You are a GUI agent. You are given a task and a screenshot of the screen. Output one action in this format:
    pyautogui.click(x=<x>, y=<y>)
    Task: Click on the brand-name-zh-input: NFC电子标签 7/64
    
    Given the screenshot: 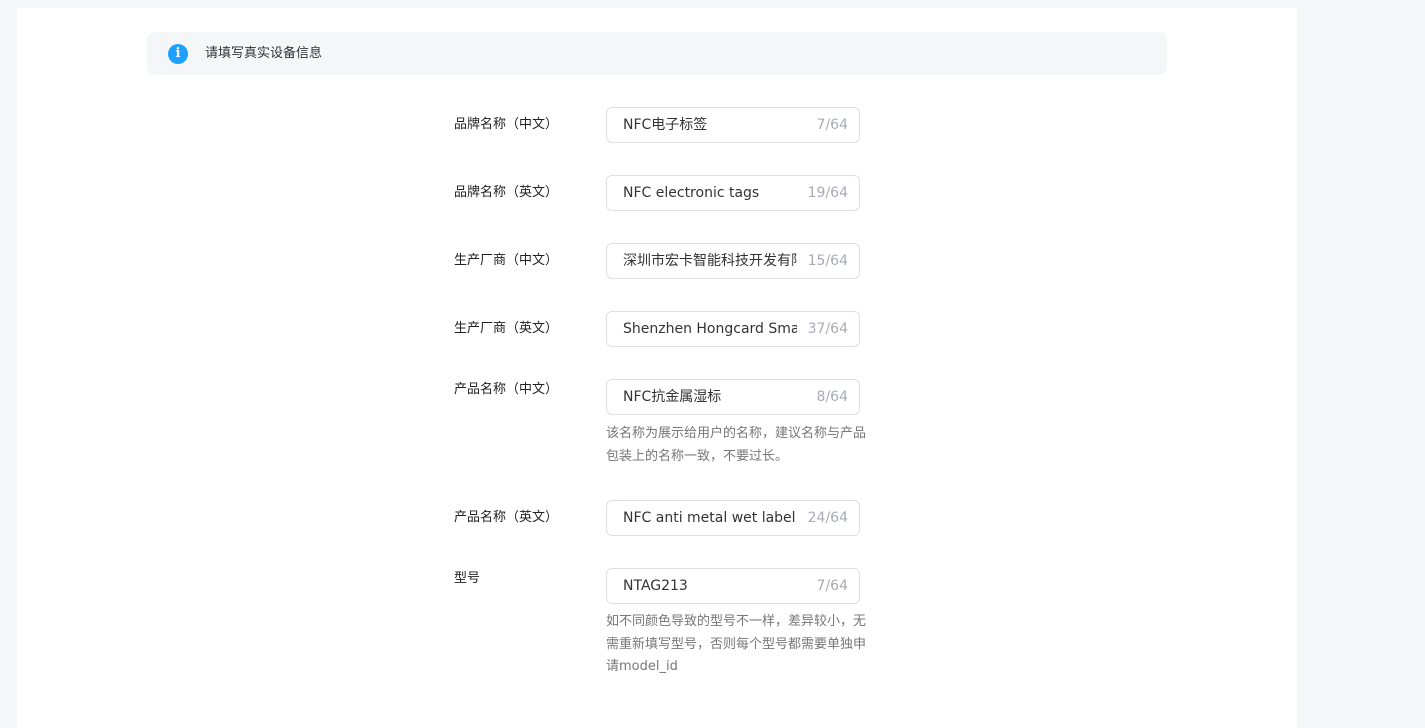 What is the action you would take?
    pyautogui.click(x=733, y=125)
    